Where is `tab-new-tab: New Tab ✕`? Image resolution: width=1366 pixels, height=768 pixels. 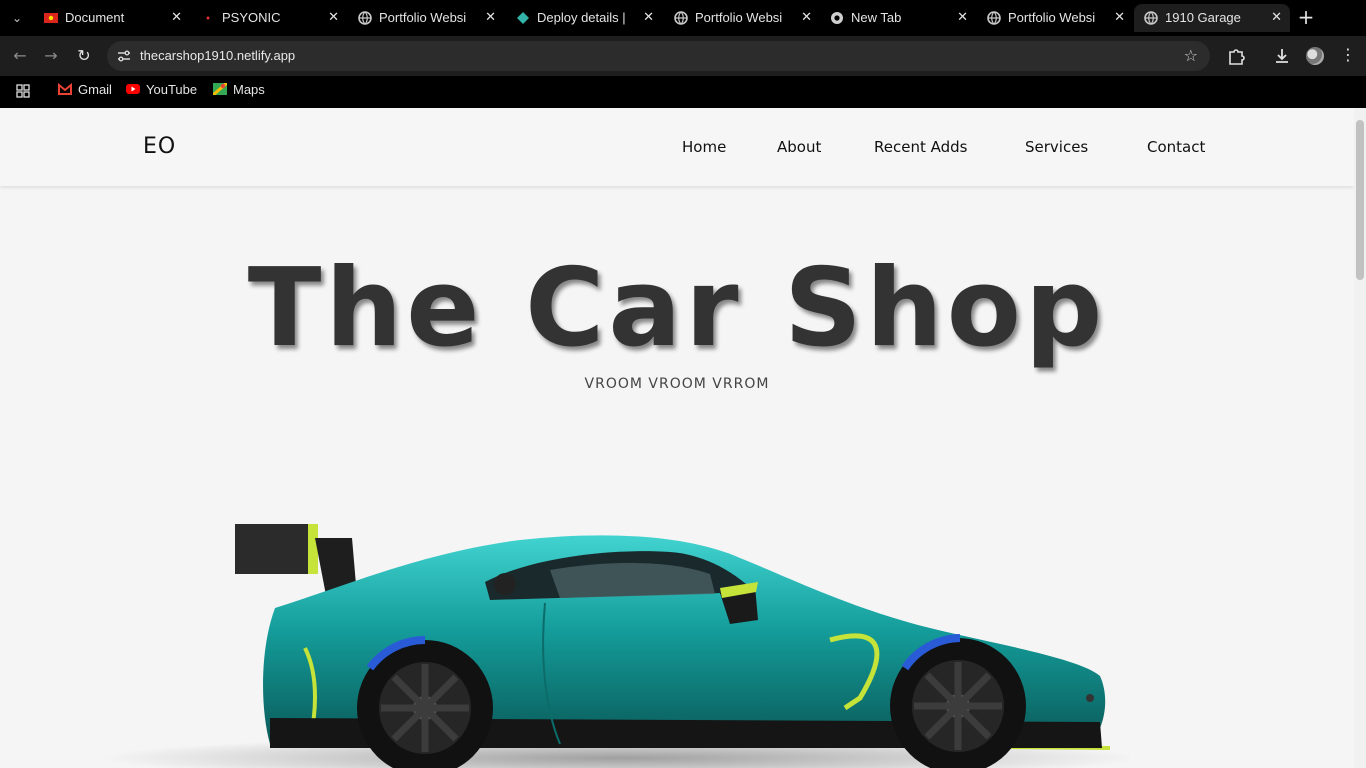
tab-new-tab: New Tab ✕ is located at coordinates (898, 18).